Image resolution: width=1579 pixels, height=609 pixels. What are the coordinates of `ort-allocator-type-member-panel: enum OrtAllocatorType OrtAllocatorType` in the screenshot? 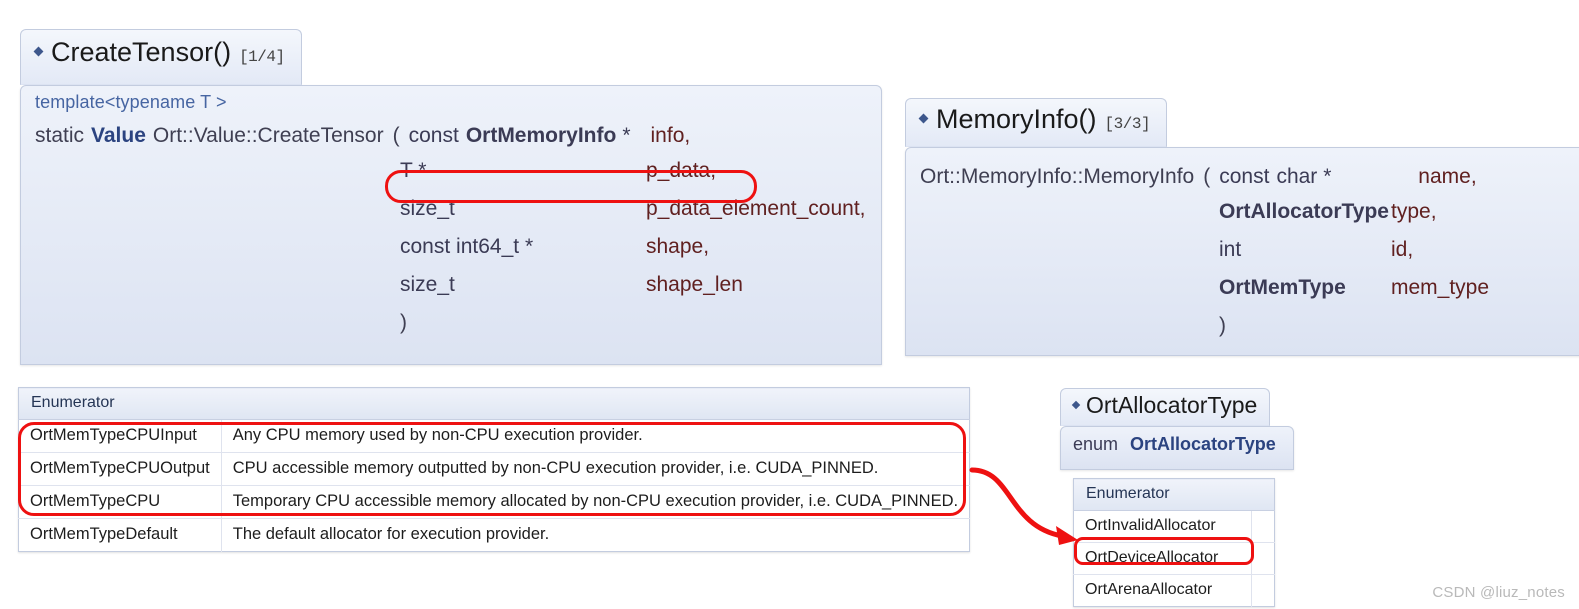 It's located at (1177, 429).